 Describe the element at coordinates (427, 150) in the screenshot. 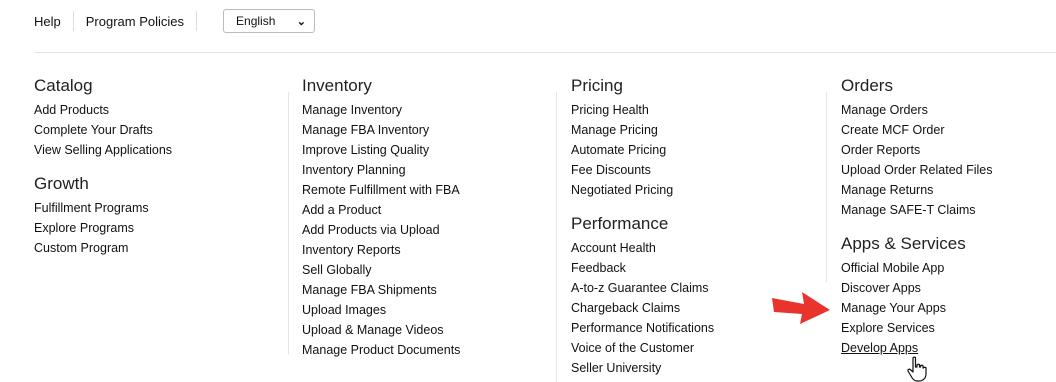

I see `menu-item-improve-listing-quality: Improve Listing Quality` at that location.